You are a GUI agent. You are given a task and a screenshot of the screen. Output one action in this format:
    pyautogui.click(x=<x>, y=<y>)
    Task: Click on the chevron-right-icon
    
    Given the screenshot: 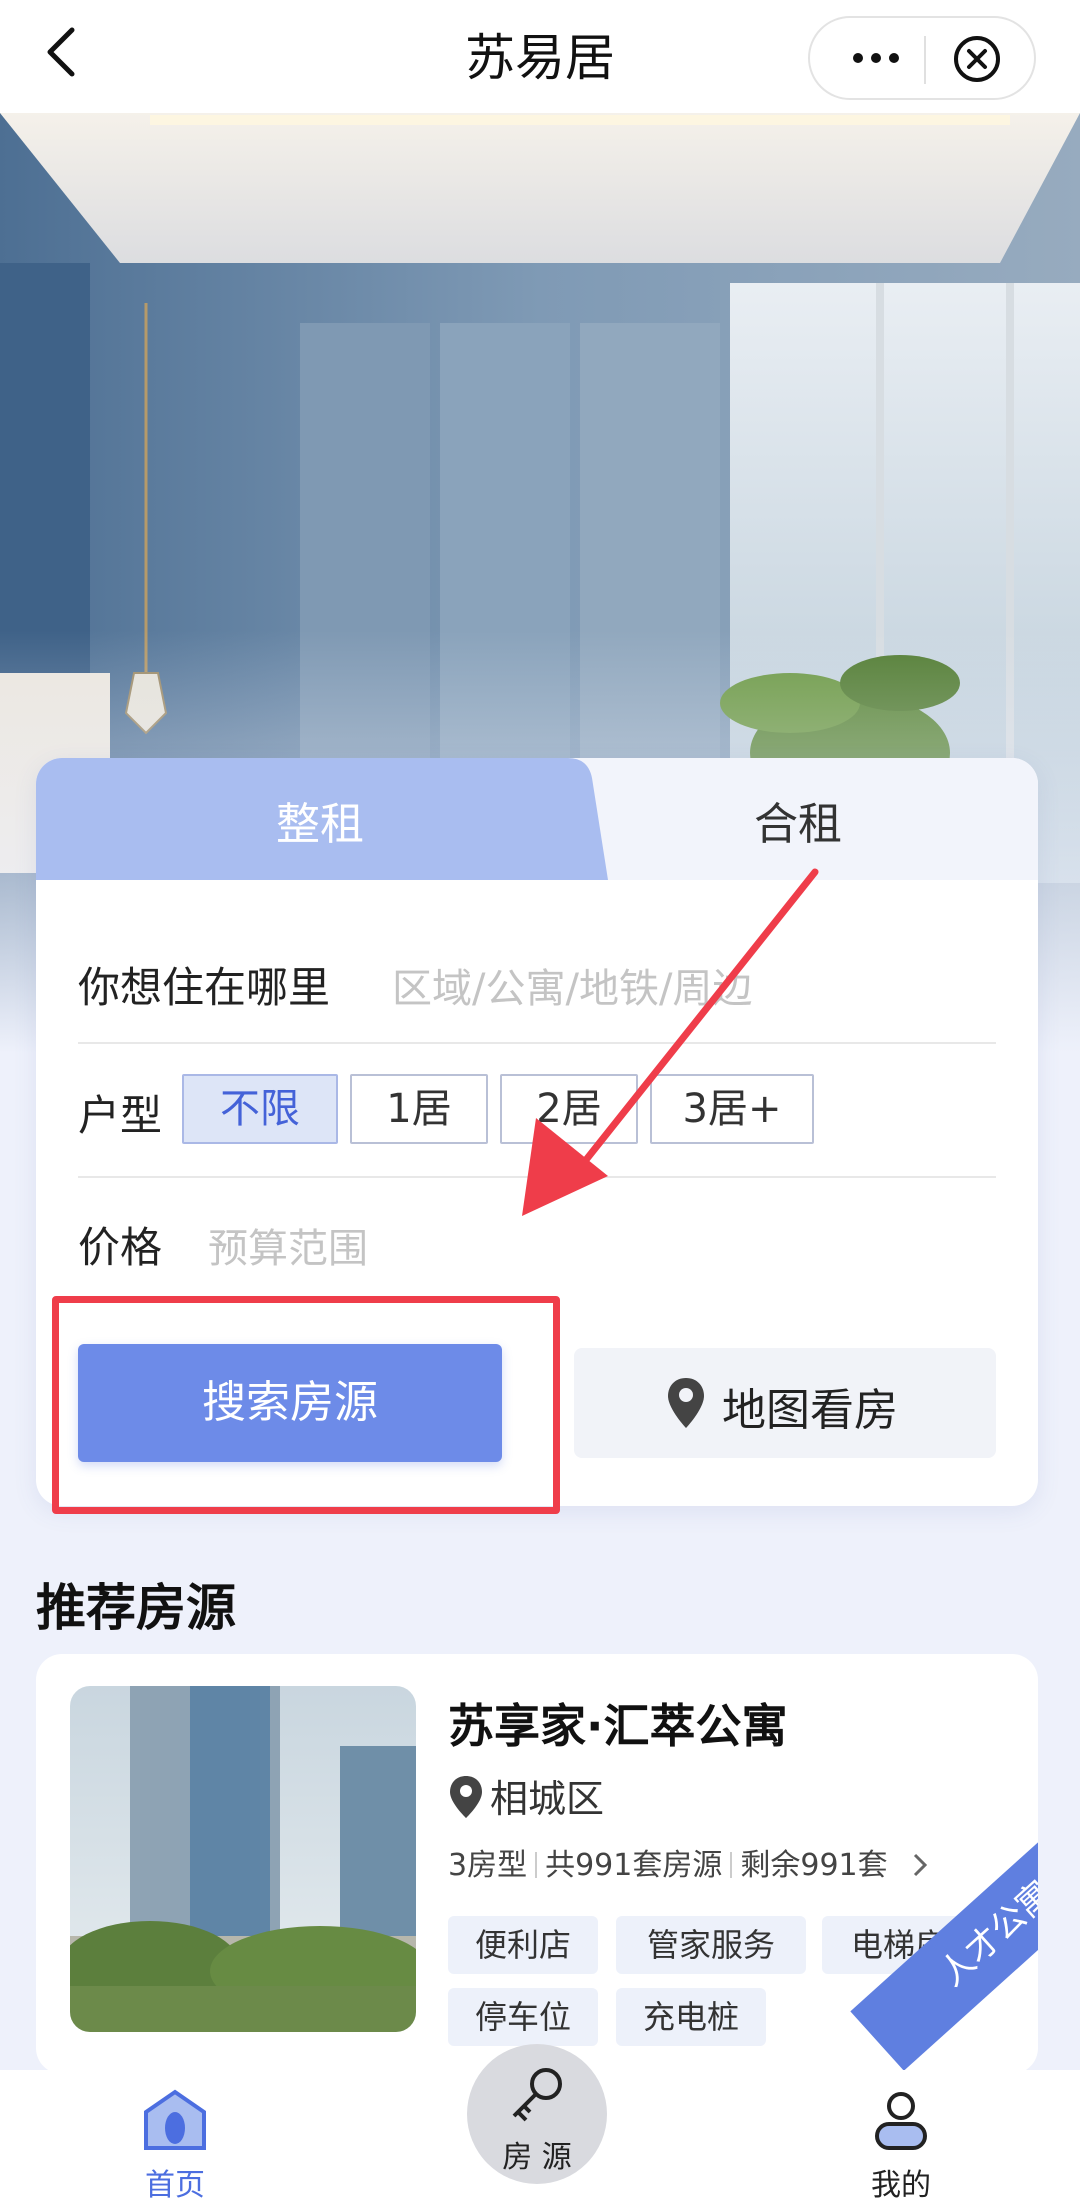 What is the action you would take?
    pyautogui.click(x=921, y=1865)
    